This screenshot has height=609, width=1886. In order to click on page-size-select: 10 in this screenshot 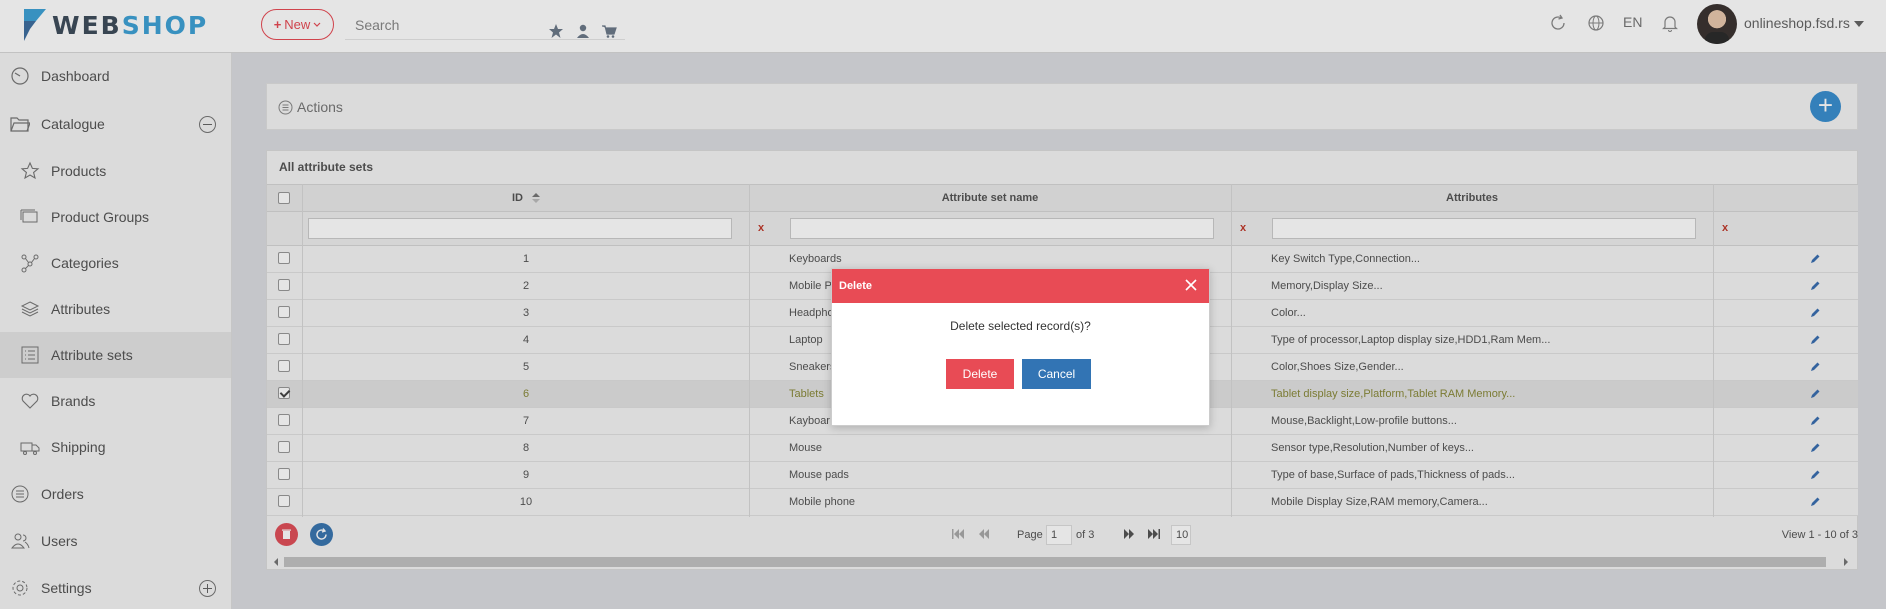, I will do `click(1181, 535)`.